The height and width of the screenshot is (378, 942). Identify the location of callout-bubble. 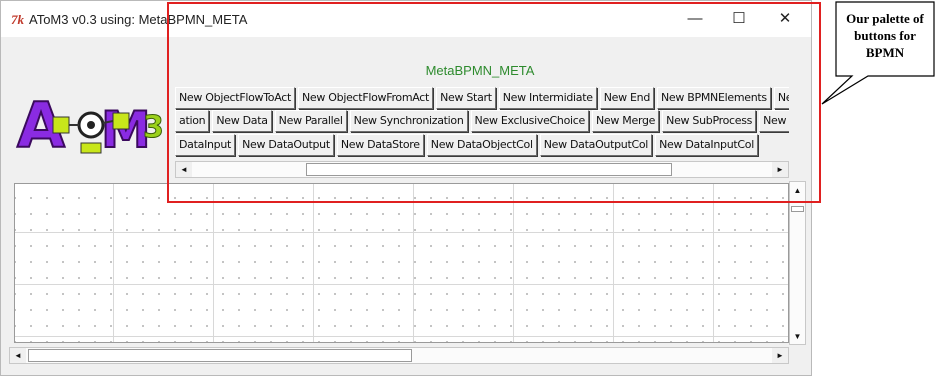
(878, 53).